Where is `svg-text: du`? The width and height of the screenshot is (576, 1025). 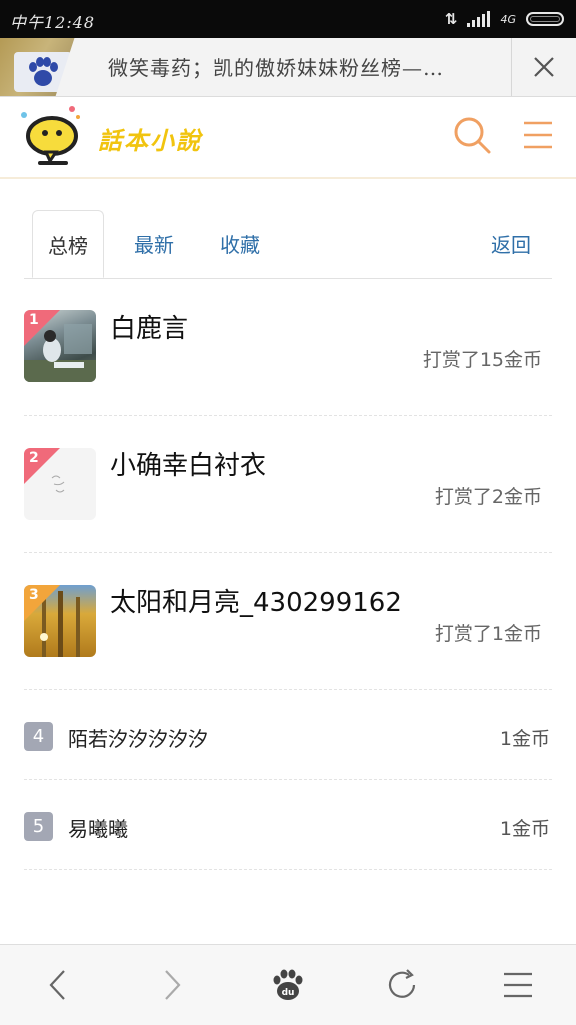
svg-text: du is located at coordinates (288, 993).